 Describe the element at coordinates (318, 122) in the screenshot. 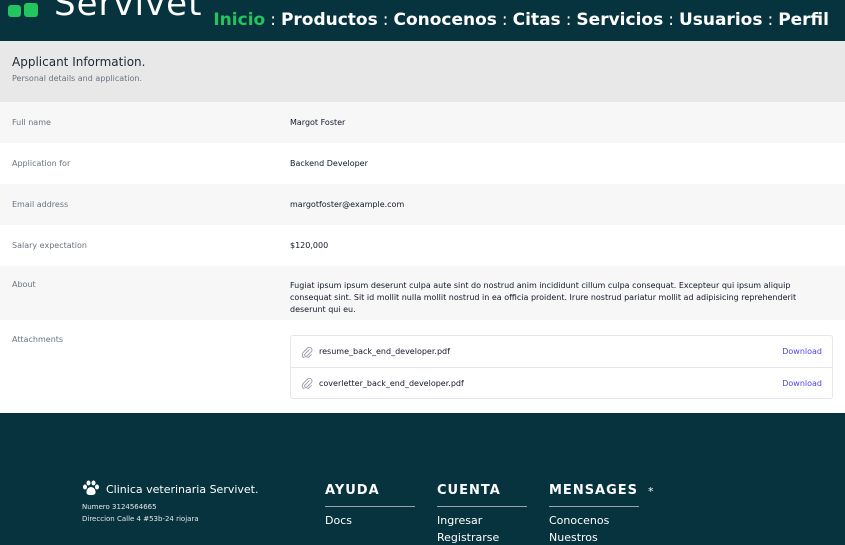

I see `field-value: Margot Foster` at that location.